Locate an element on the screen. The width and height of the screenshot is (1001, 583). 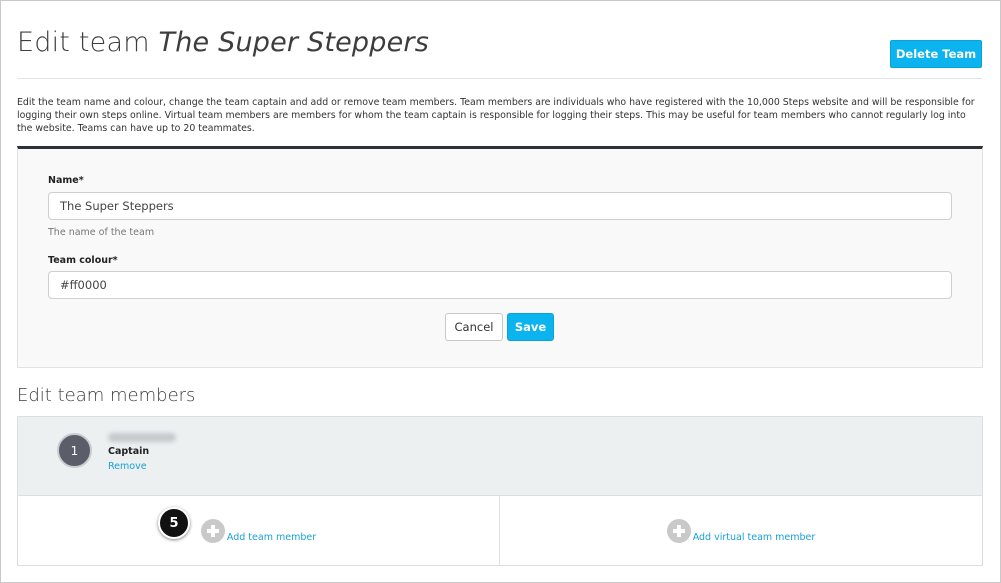
save-button: Save is located at coordinates (530, 327).